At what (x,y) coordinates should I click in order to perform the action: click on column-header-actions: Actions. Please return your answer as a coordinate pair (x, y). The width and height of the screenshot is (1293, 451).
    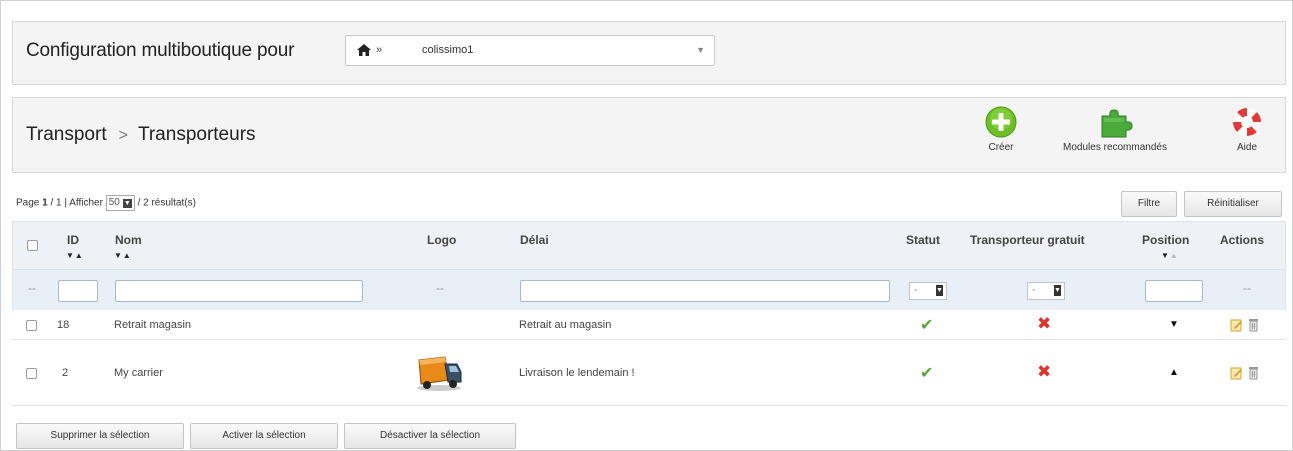
    Looking at the image, I should click on (1242, 240).